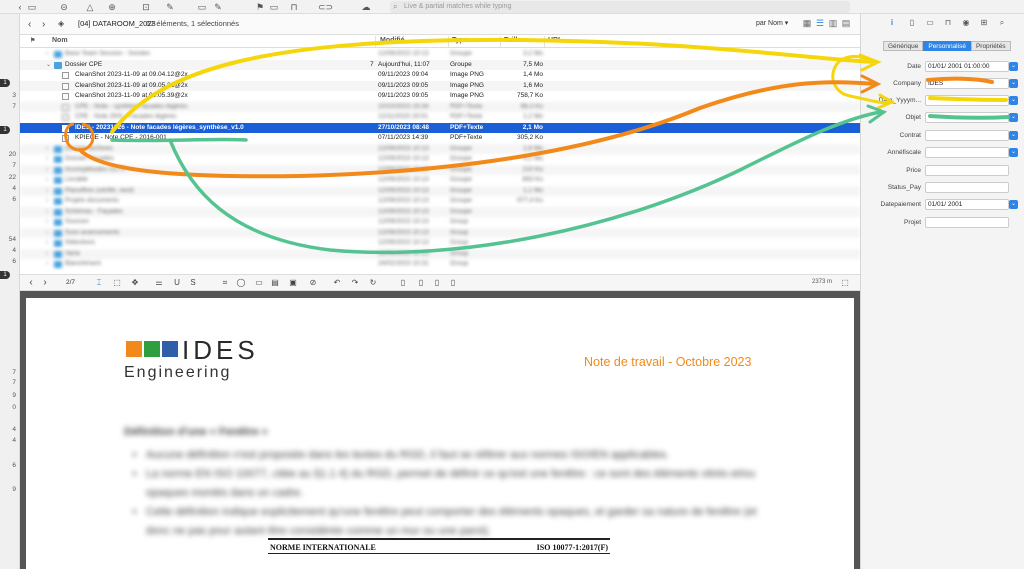 The image size is (1024, 569). Describe the element at coordinates (146, 7) in the screenshot. I see `inbox-icon: ⊡` at that location.